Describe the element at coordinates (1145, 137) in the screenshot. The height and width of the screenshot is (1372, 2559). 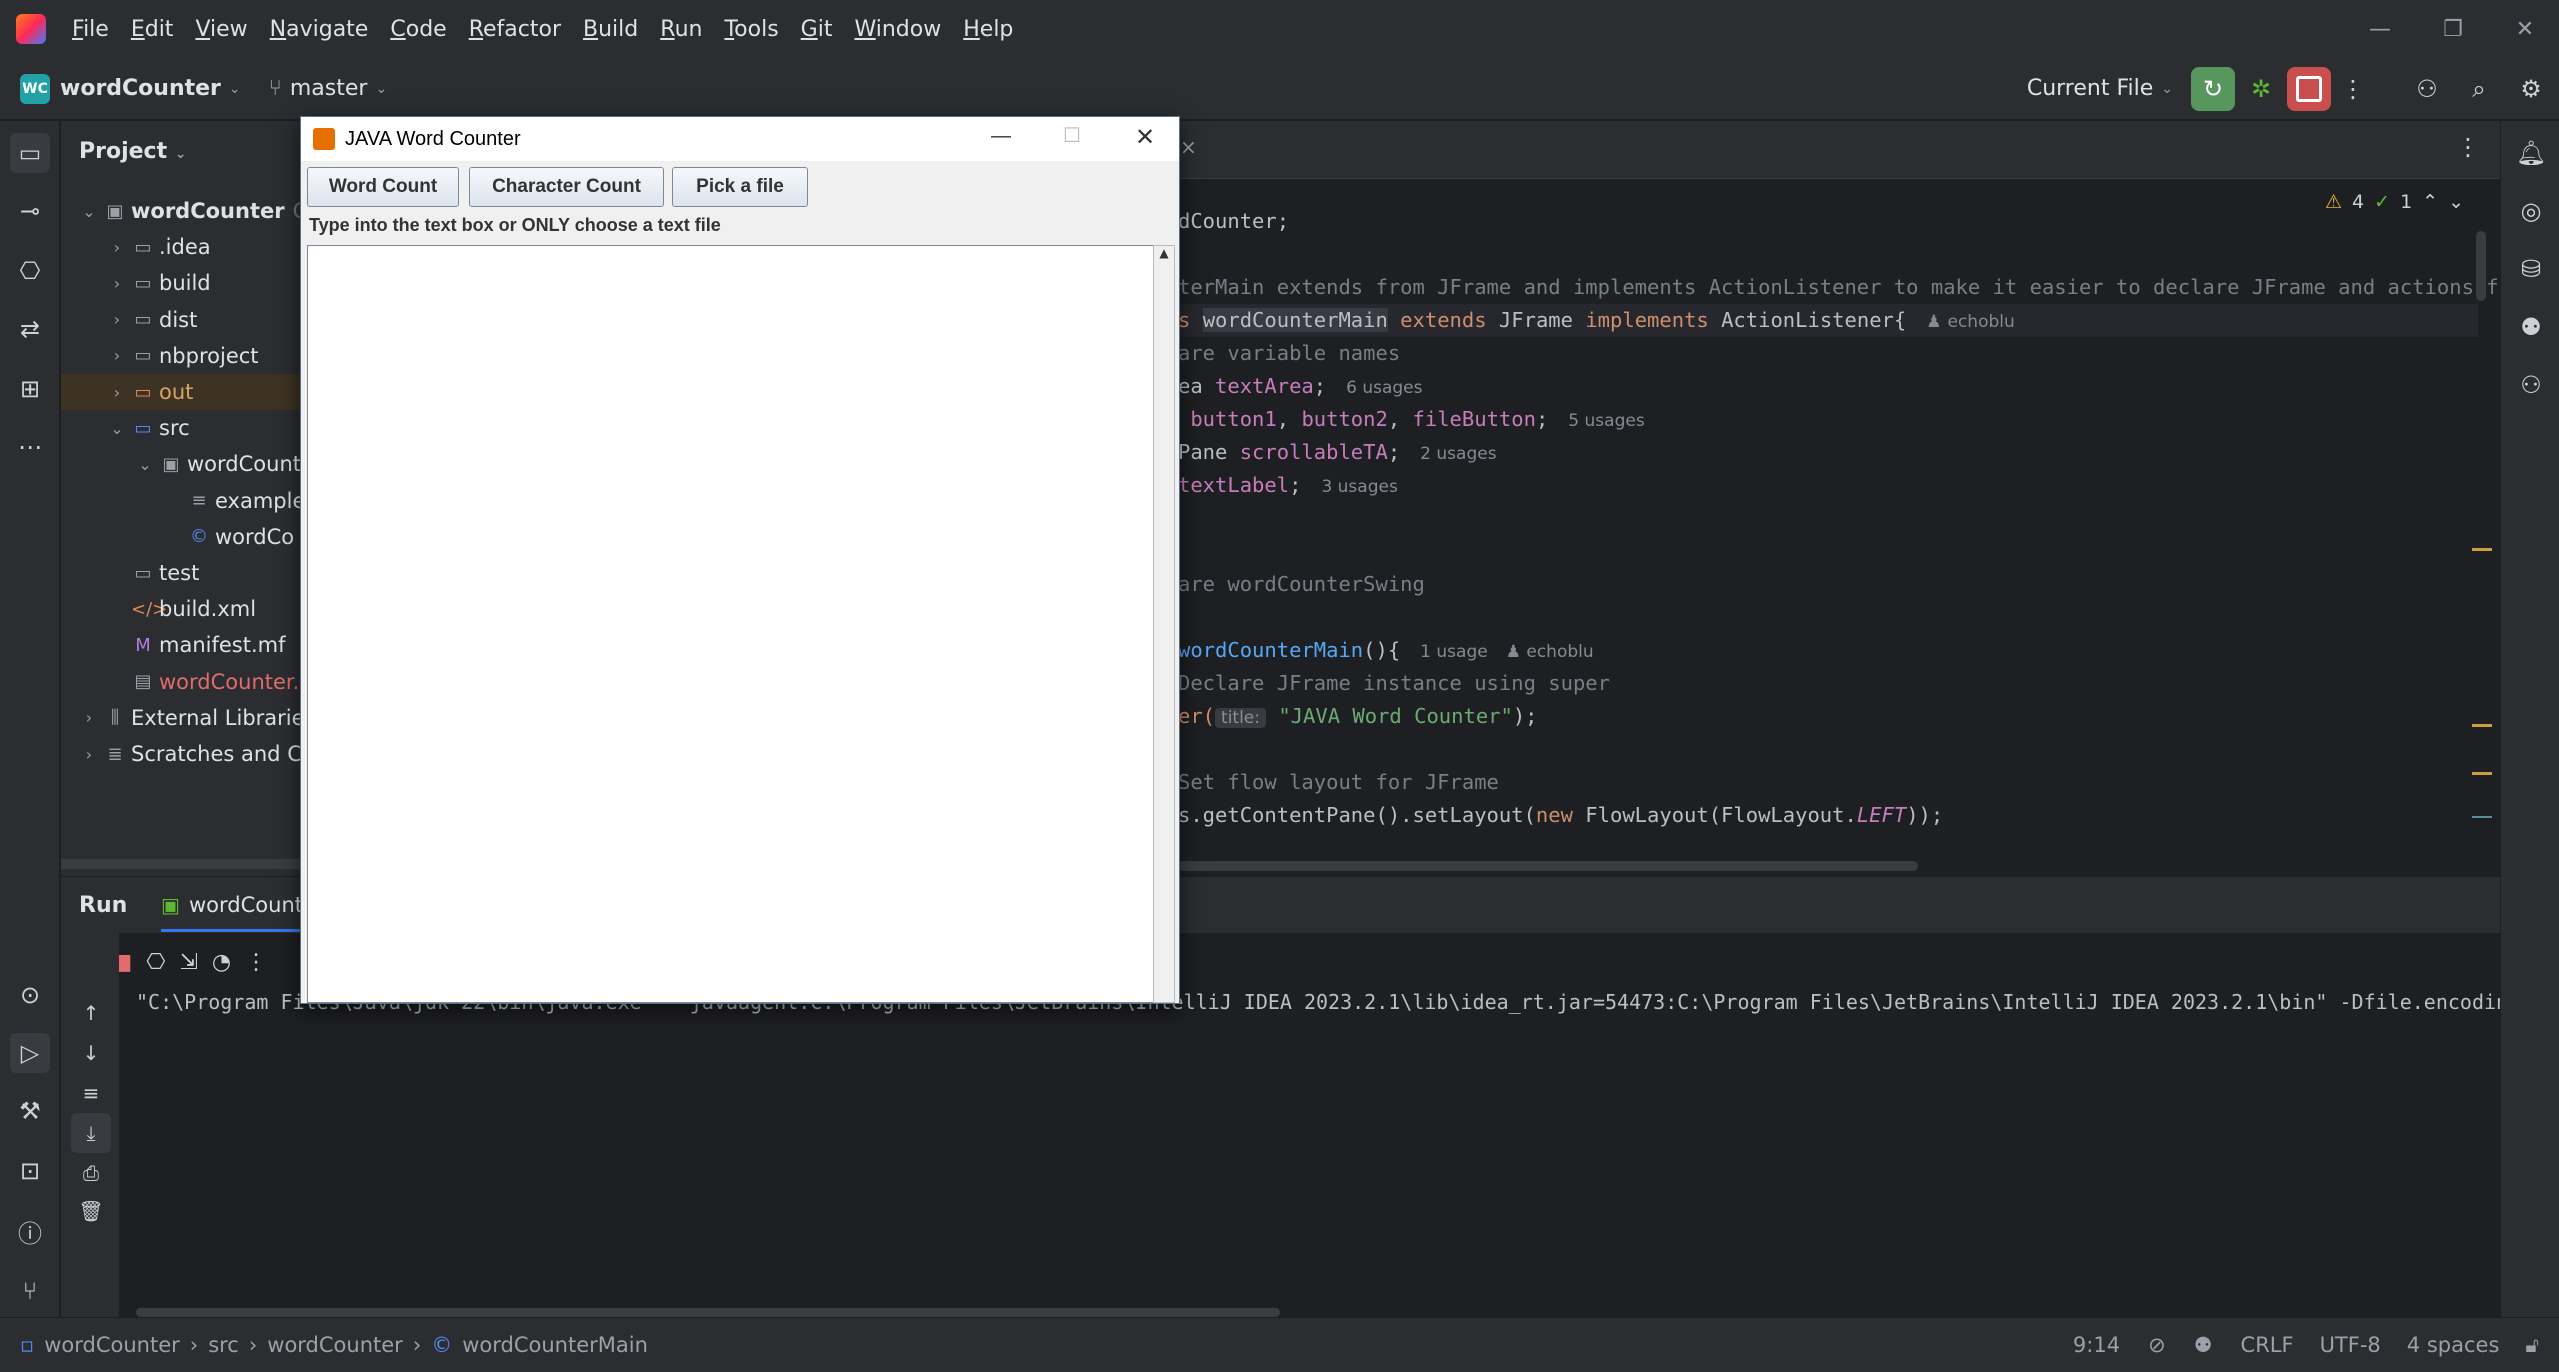
I see `close-icon: ✕` at that location.